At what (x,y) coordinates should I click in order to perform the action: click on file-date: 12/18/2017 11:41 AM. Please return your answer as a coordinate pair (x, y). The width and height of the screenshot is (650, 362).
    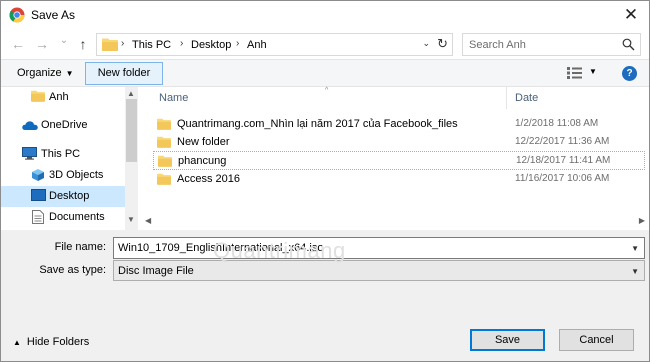
    Looking at the image, I should click on (563, 160).